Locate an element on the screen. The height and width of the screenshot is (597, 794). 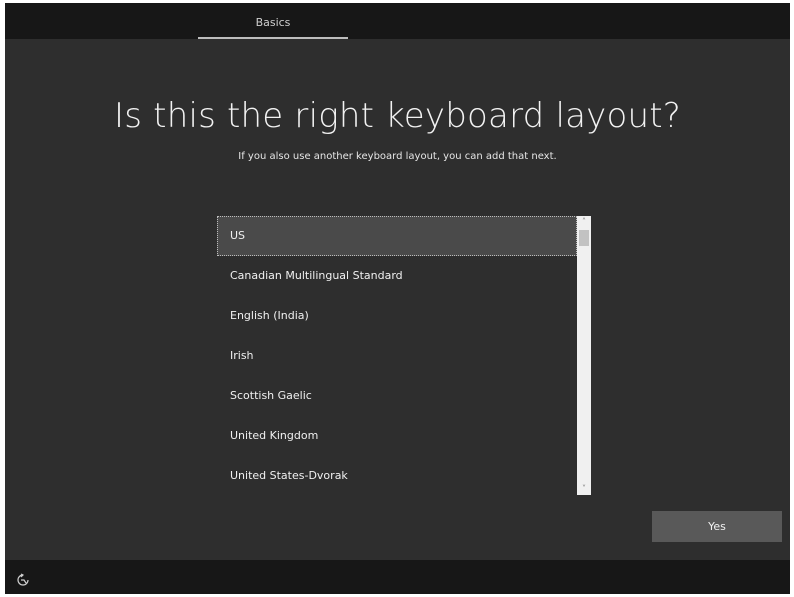
tab-basics: Basics is located at coordinates (273, 21).